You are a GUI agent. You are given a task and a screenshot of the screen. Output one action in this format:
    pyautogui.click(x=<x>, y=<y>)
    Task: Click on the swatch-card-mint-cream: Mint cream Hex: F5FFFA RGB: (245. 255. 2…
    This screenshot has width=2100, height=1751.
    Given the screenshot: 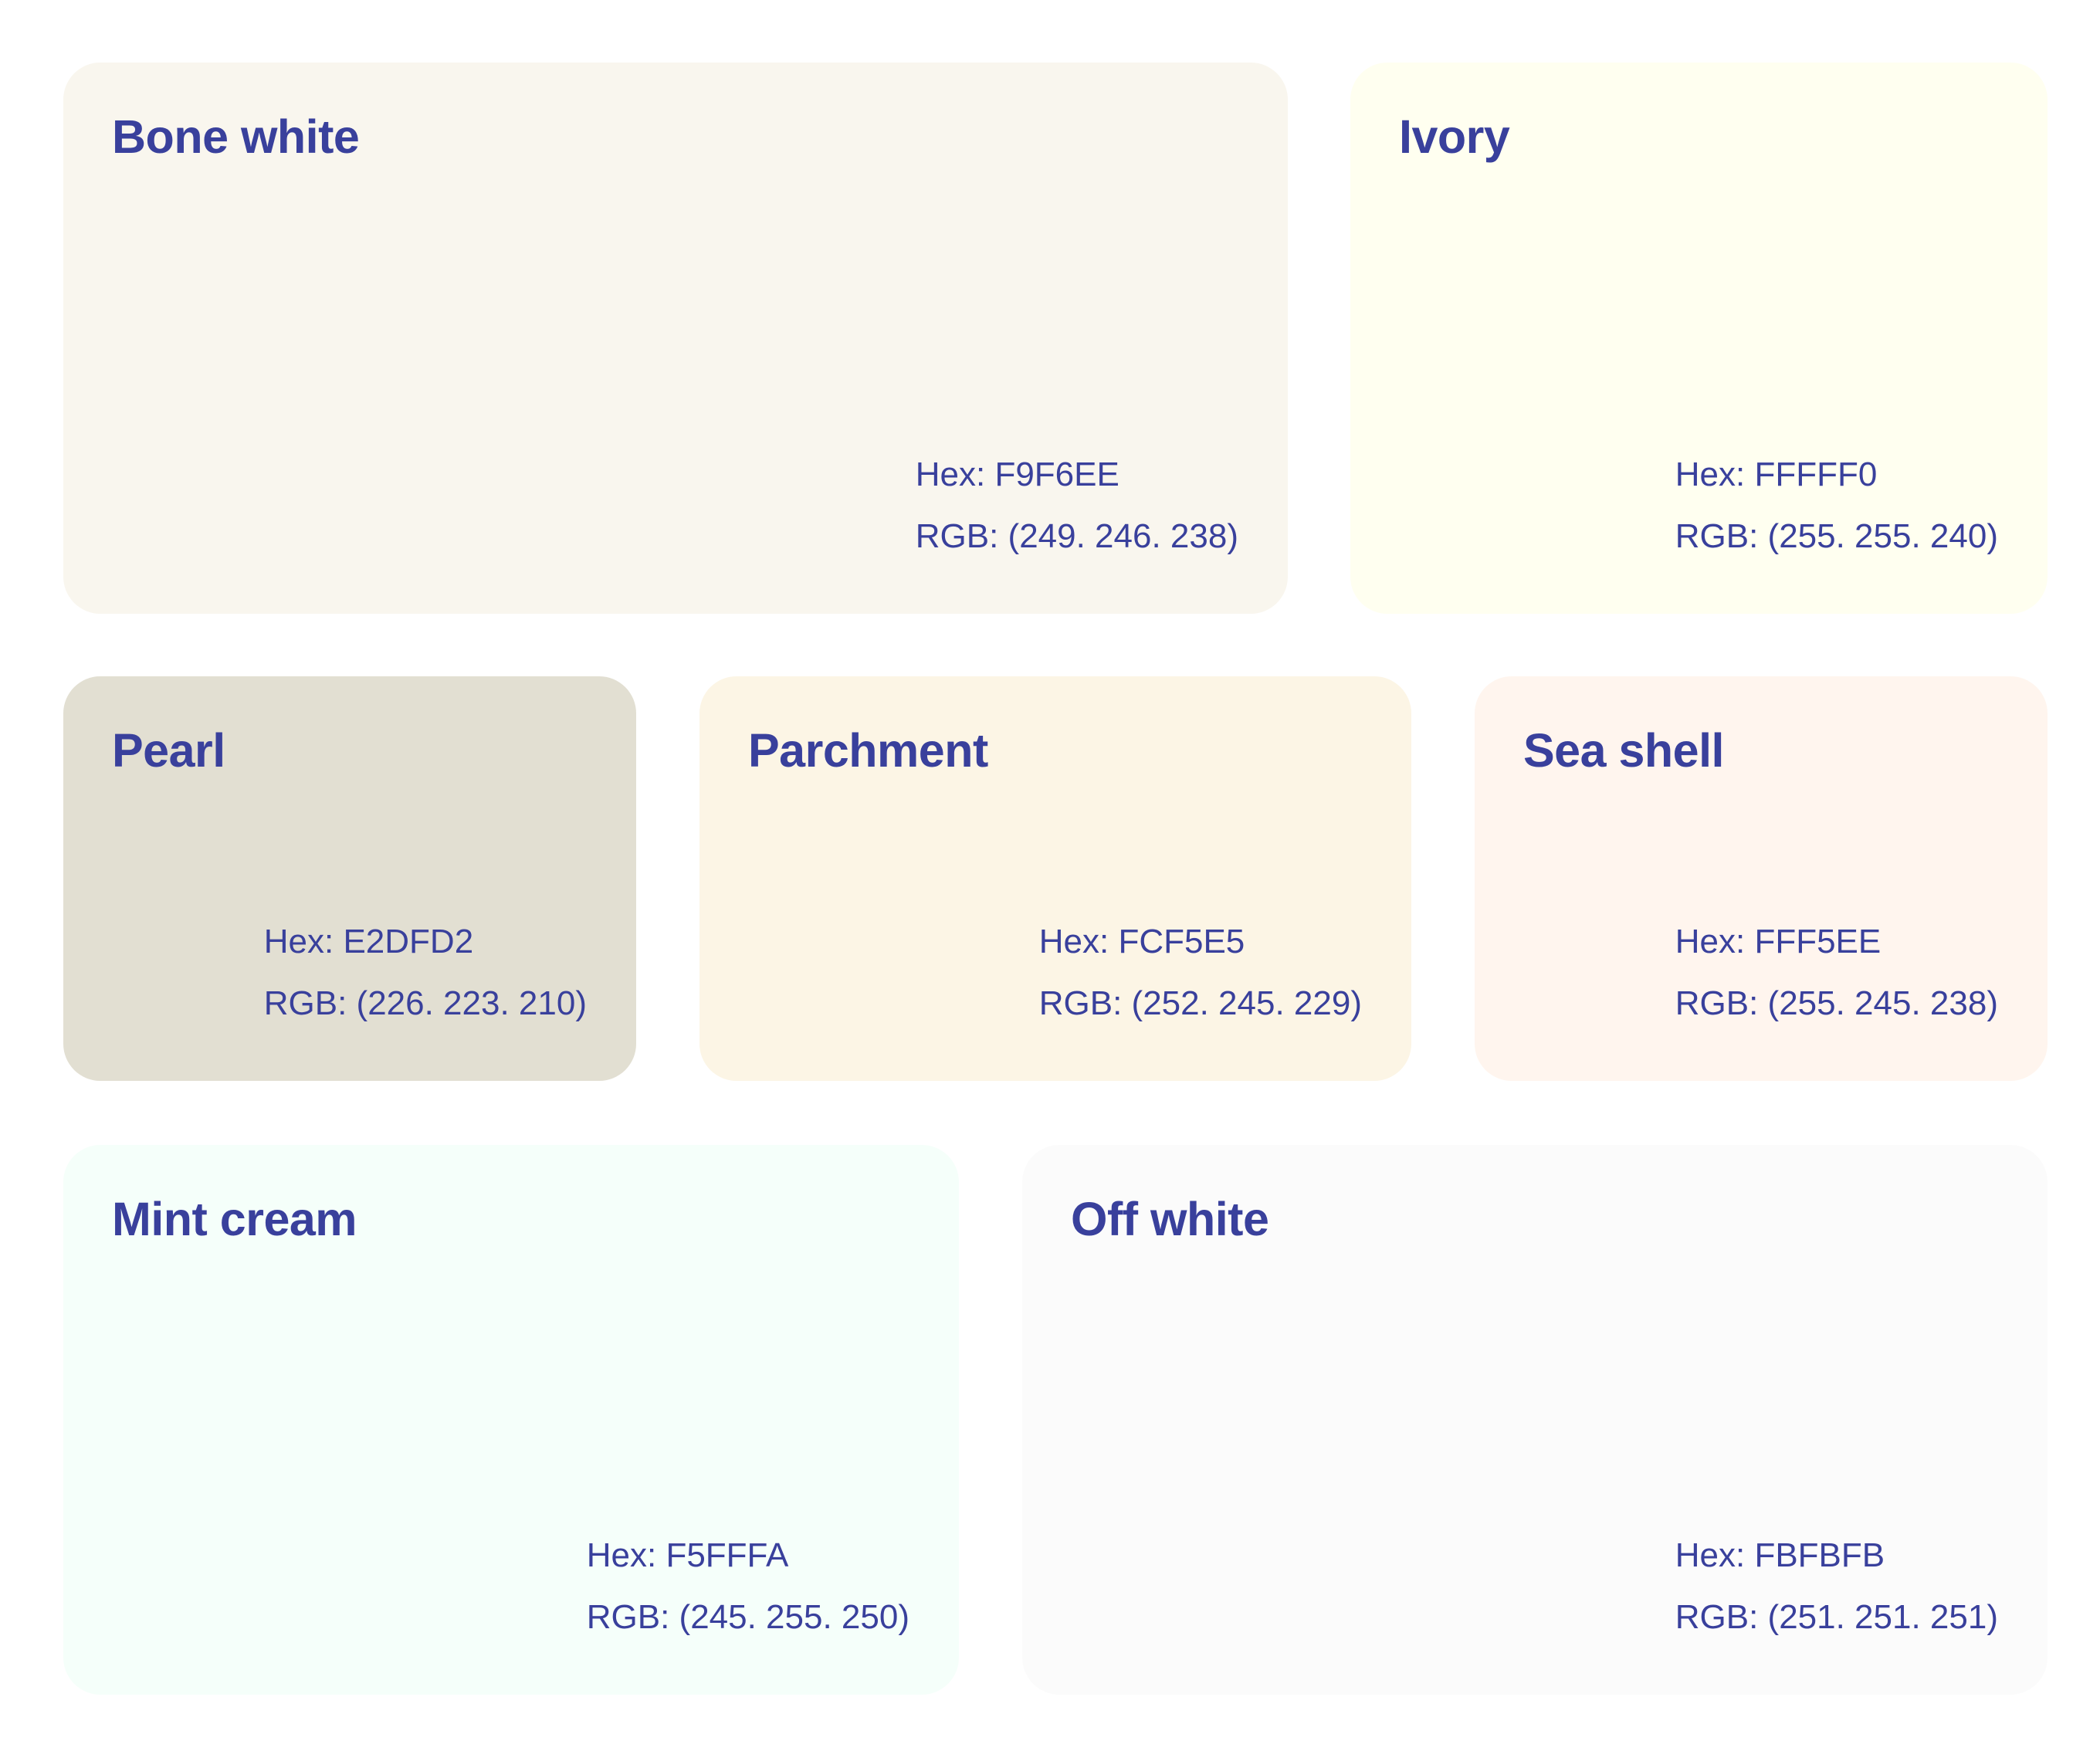 What is the action you would take?
    pyautogui.click(x=511, y=1420)
    